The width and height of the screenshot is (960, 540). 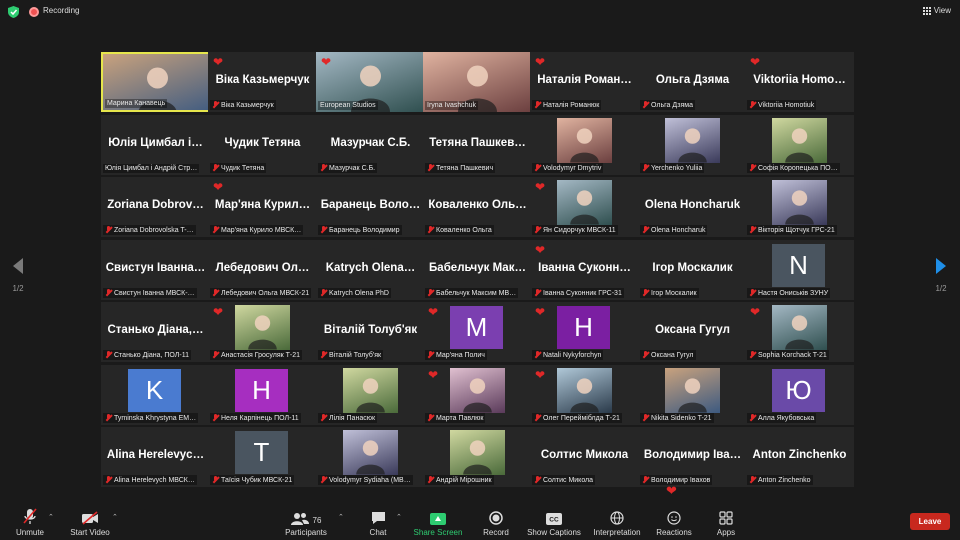 What do you see at coordinates (364, 230) in the screenshot?
I see `participant-caption-text: Баранець Володимир` at bounding box center [364, 230].